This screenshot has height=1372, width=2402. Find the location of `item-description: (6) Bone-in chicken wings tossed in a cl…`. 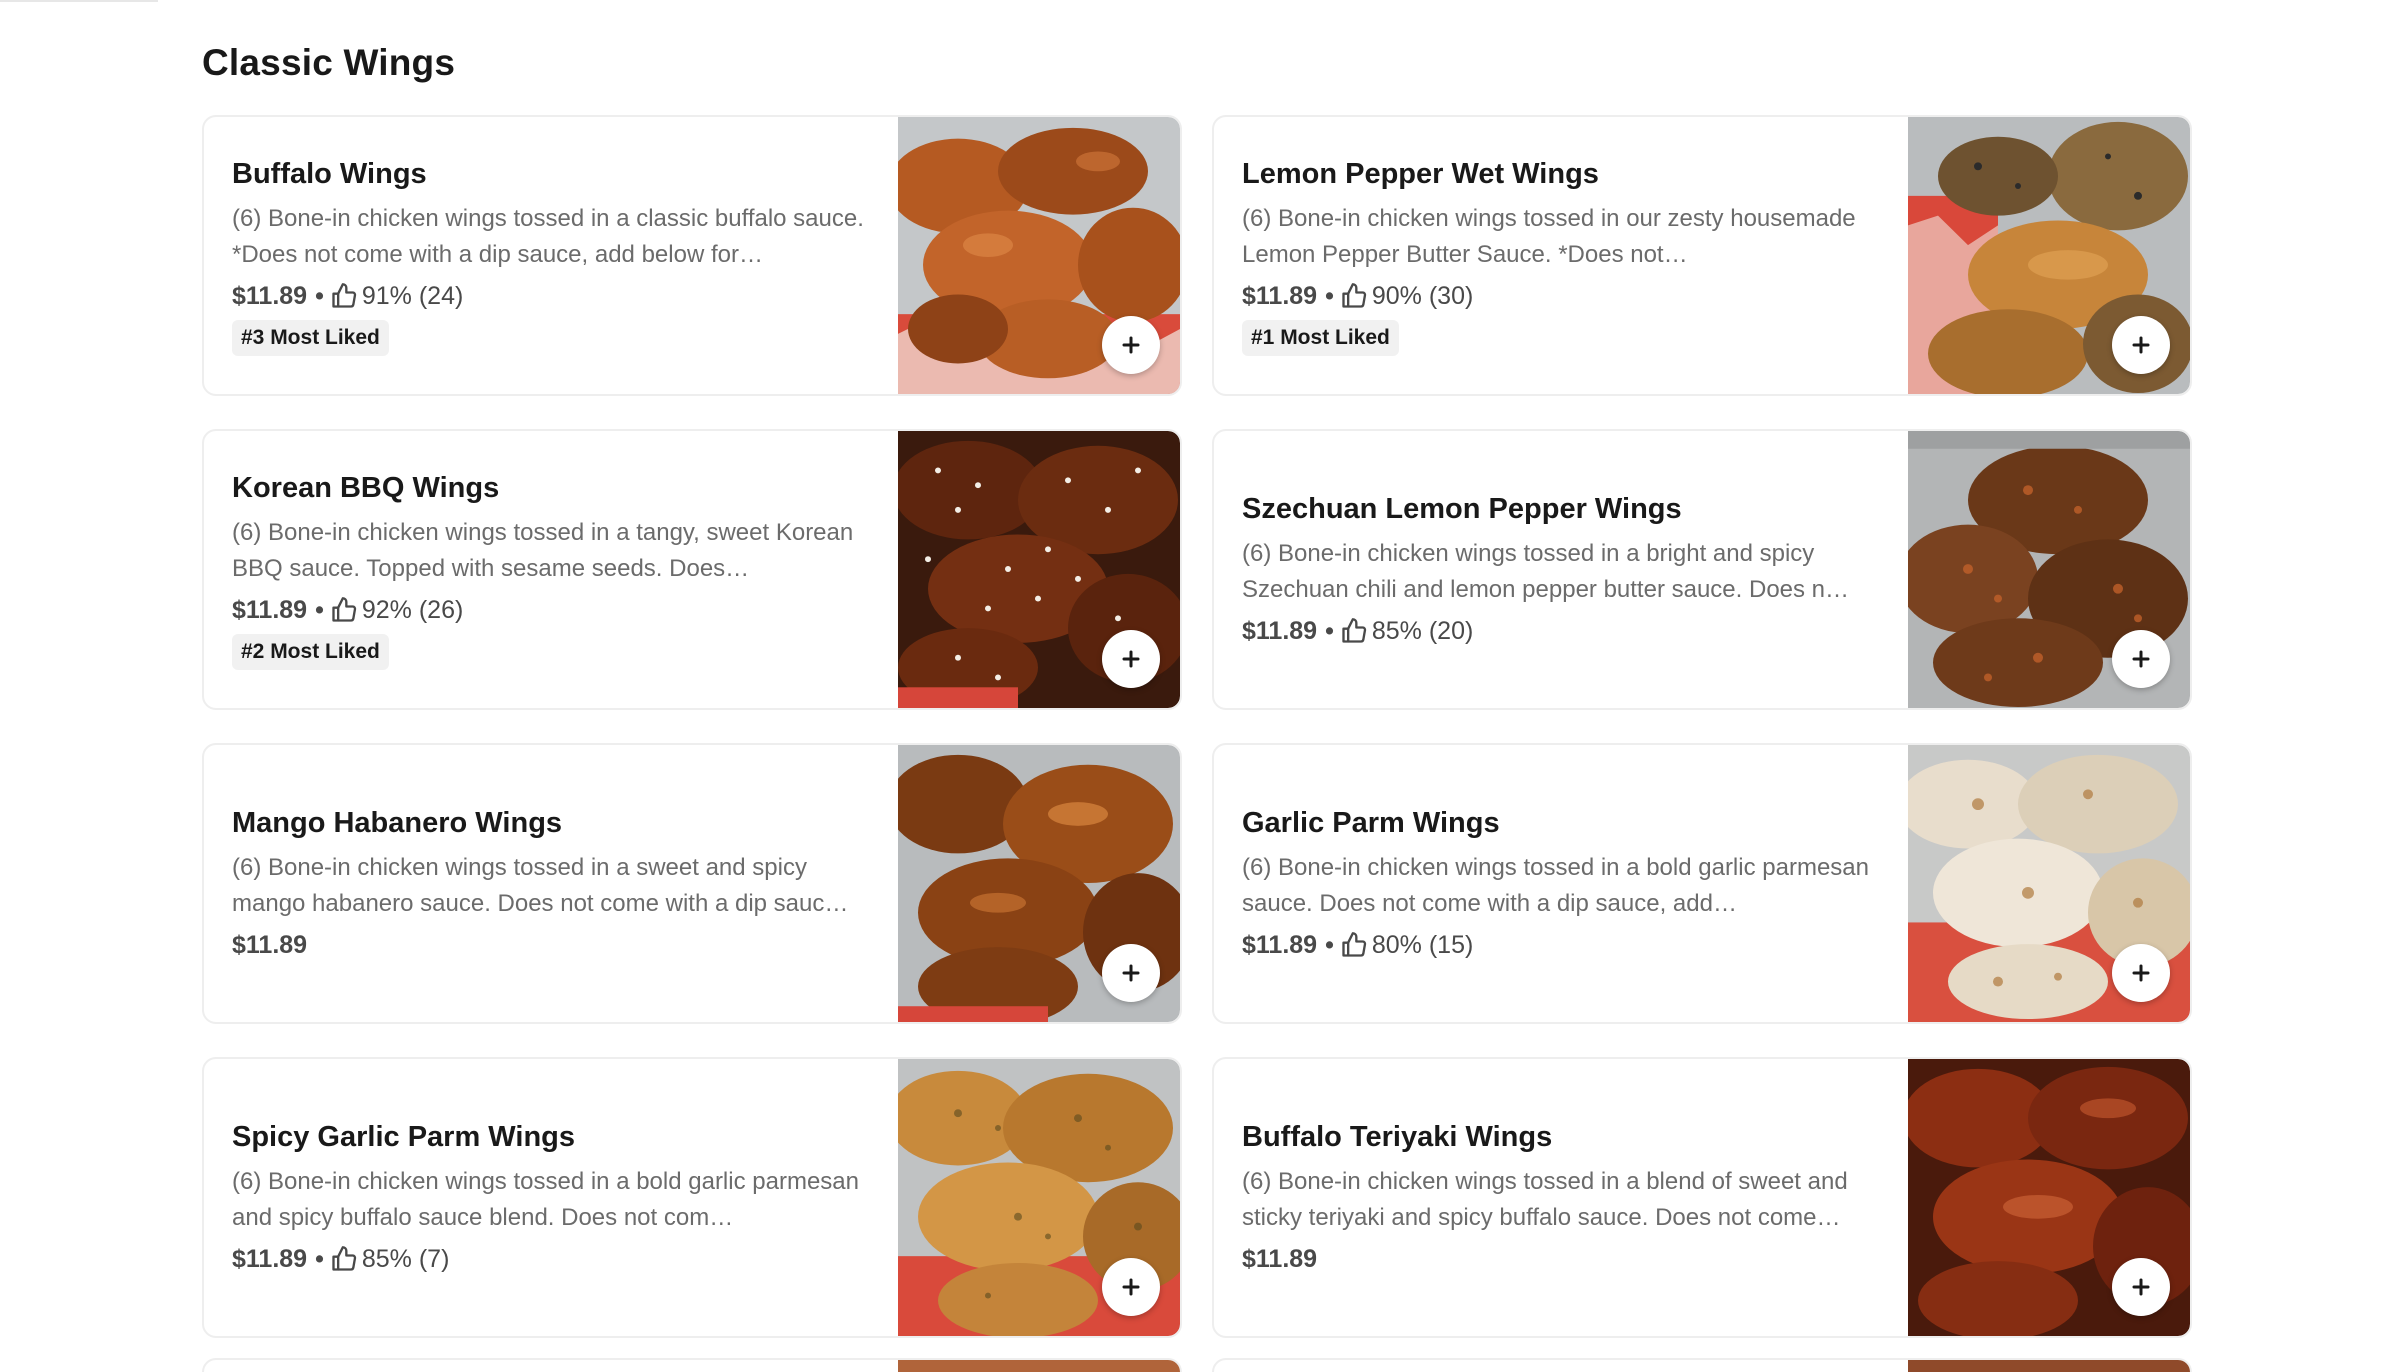

item-description: (6) Bone-in chicken wings tossed in a cl… is located at coordinates (548, 236).